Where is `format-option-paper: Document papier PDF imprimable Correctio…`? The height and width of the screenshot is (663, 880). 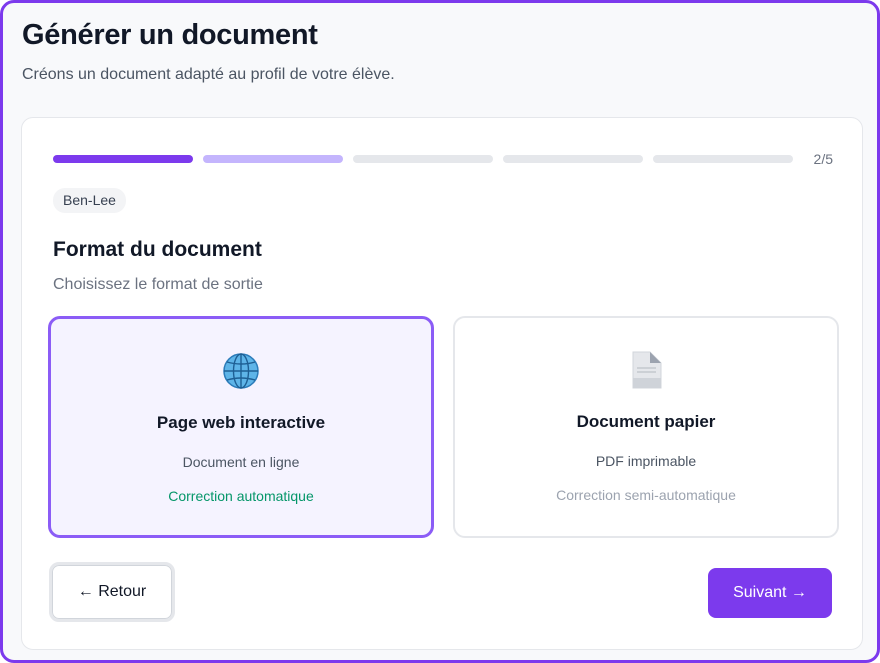
format-option-paper: Document papier PDF imprimable Correctio… is located at coordinates (646, 427).